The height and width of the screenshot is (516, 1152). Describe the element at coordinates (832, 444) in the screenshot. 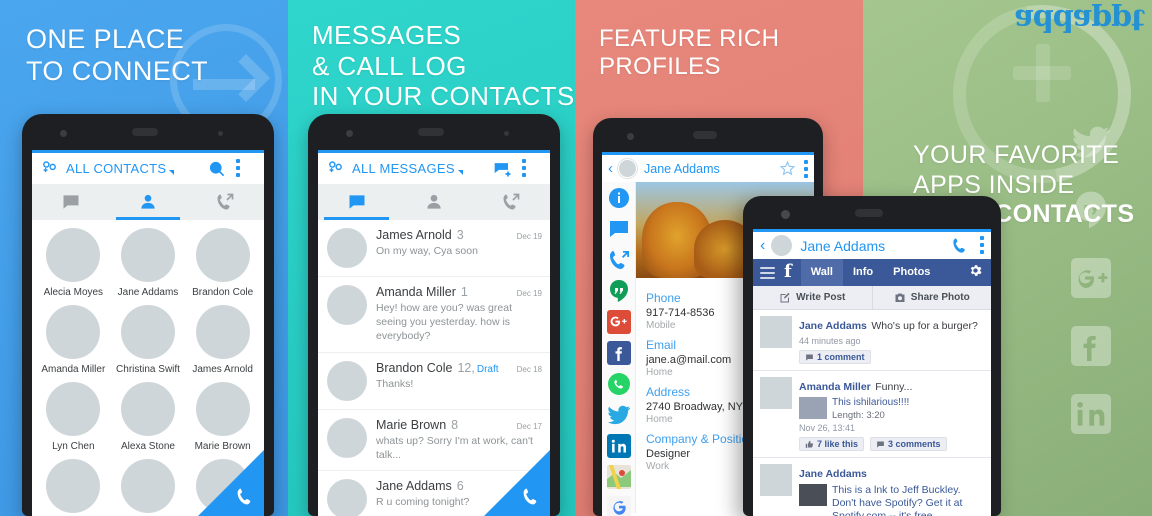

I see `like-chip: 7 like this` at that location.